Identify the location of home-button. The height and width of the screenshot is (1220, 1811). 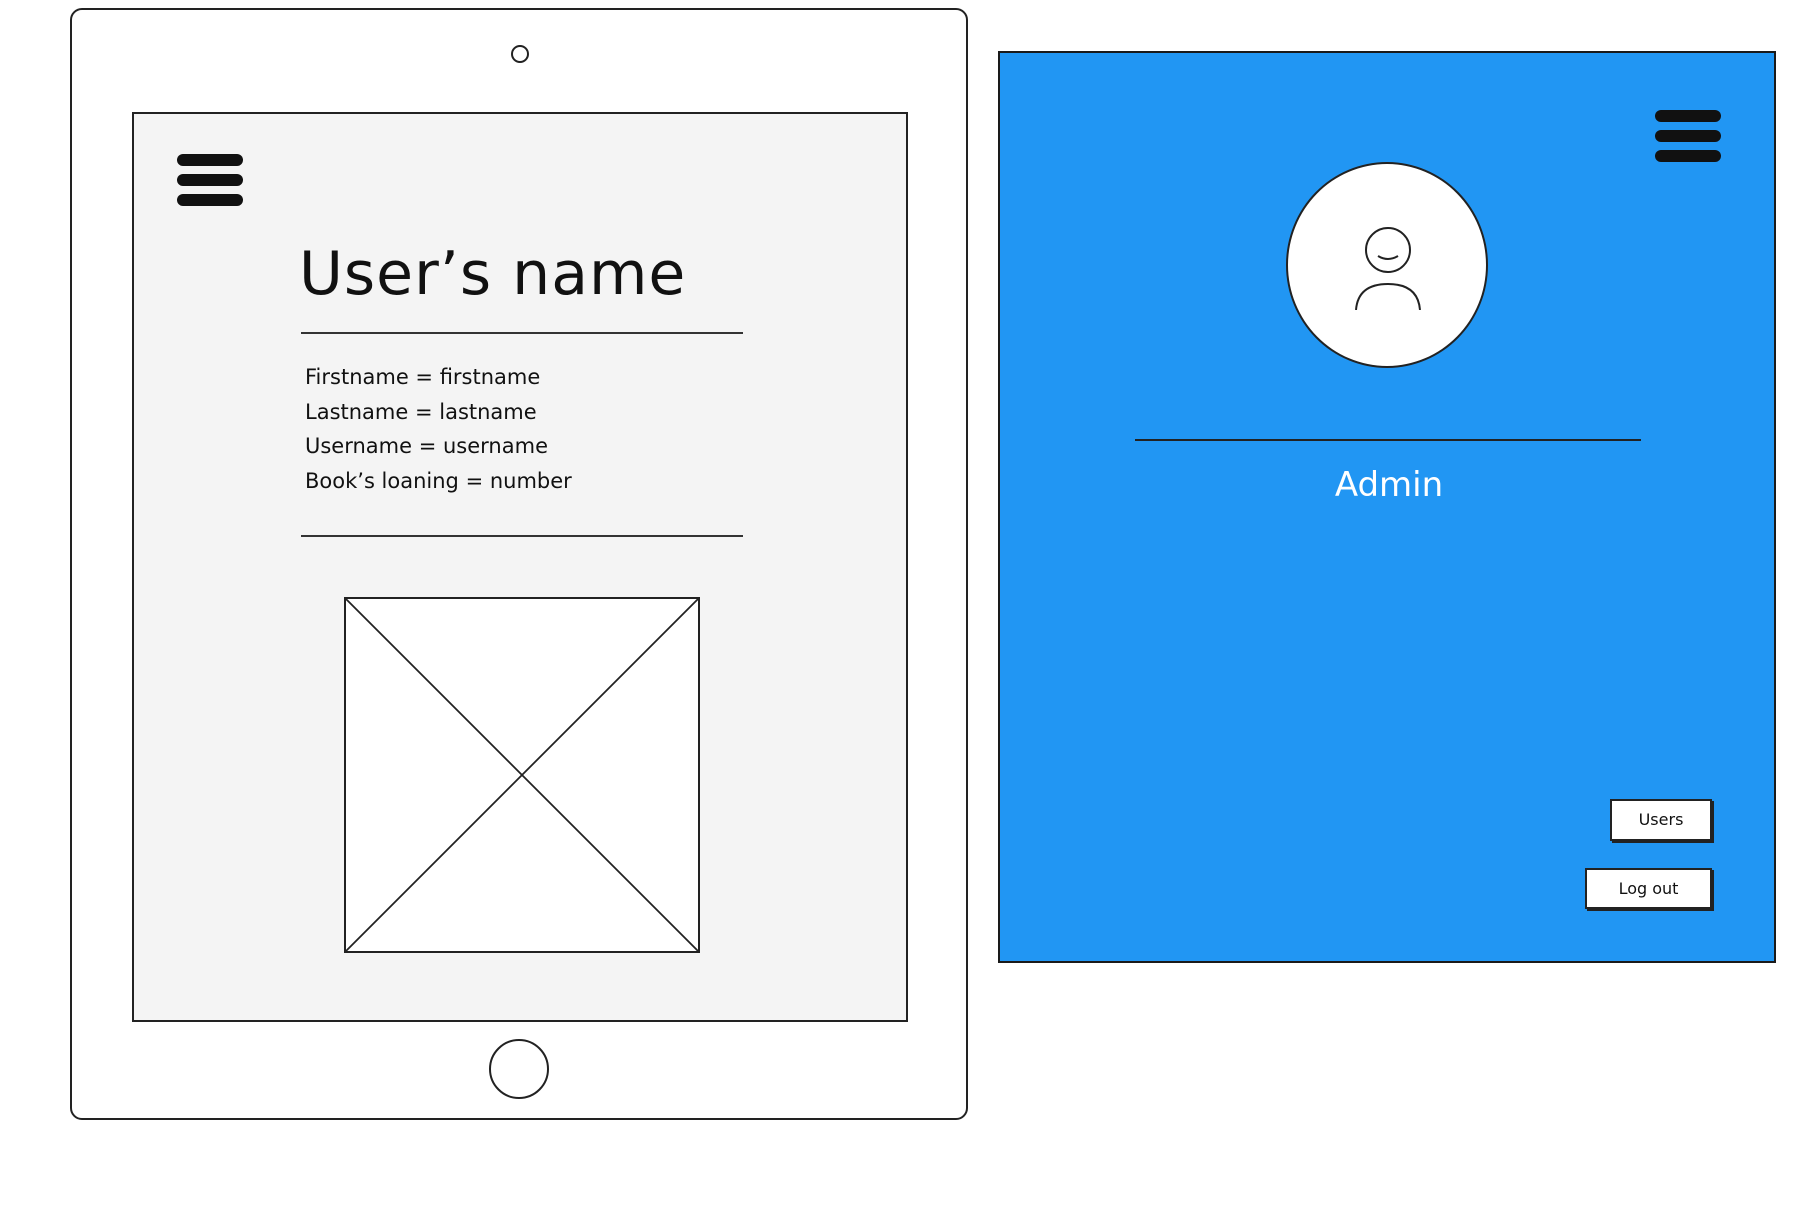
(519, 1069).